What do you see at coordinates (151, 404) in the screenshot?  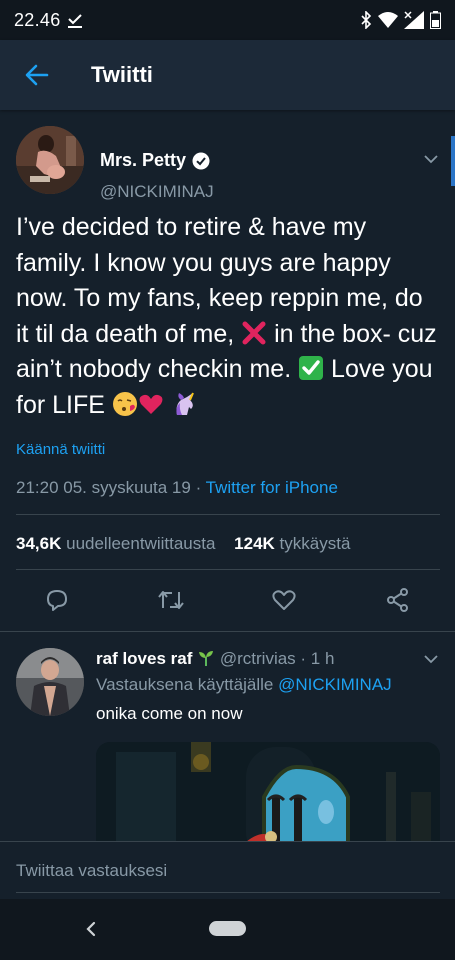 I see `heart-icon` at bounding box center [151, 404].